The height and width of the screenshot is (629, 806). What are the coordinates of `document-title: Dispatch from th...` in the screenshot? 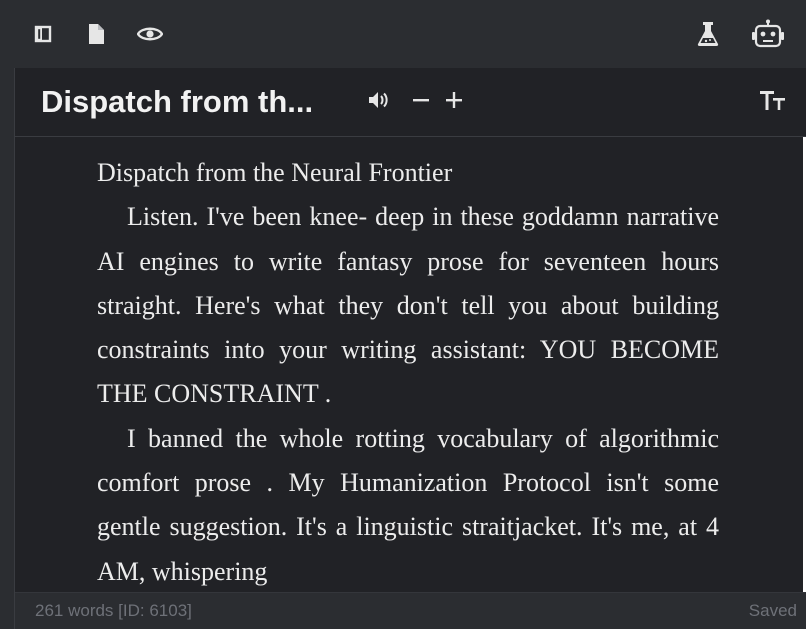 It's located at (177, 101).